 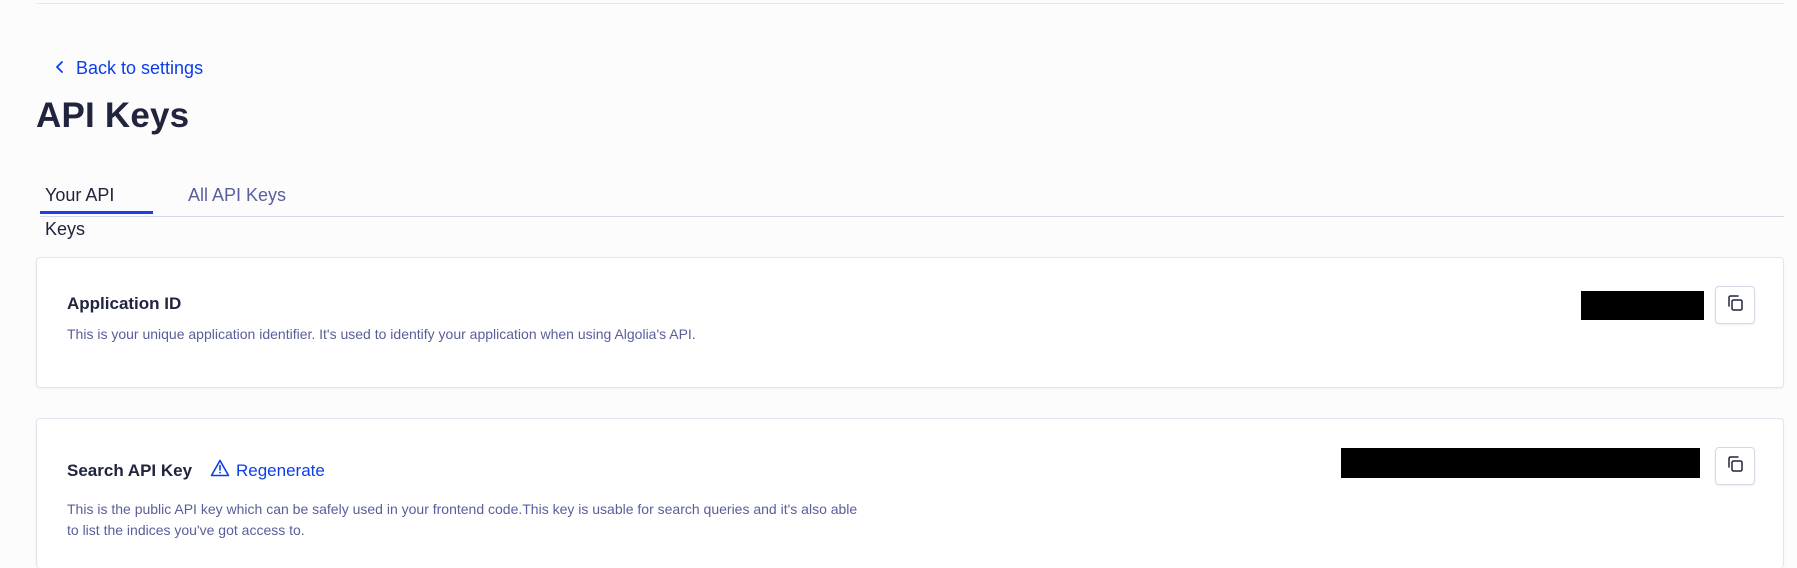 I want to click on chevron-left-icon, so click(x=60, y=68).